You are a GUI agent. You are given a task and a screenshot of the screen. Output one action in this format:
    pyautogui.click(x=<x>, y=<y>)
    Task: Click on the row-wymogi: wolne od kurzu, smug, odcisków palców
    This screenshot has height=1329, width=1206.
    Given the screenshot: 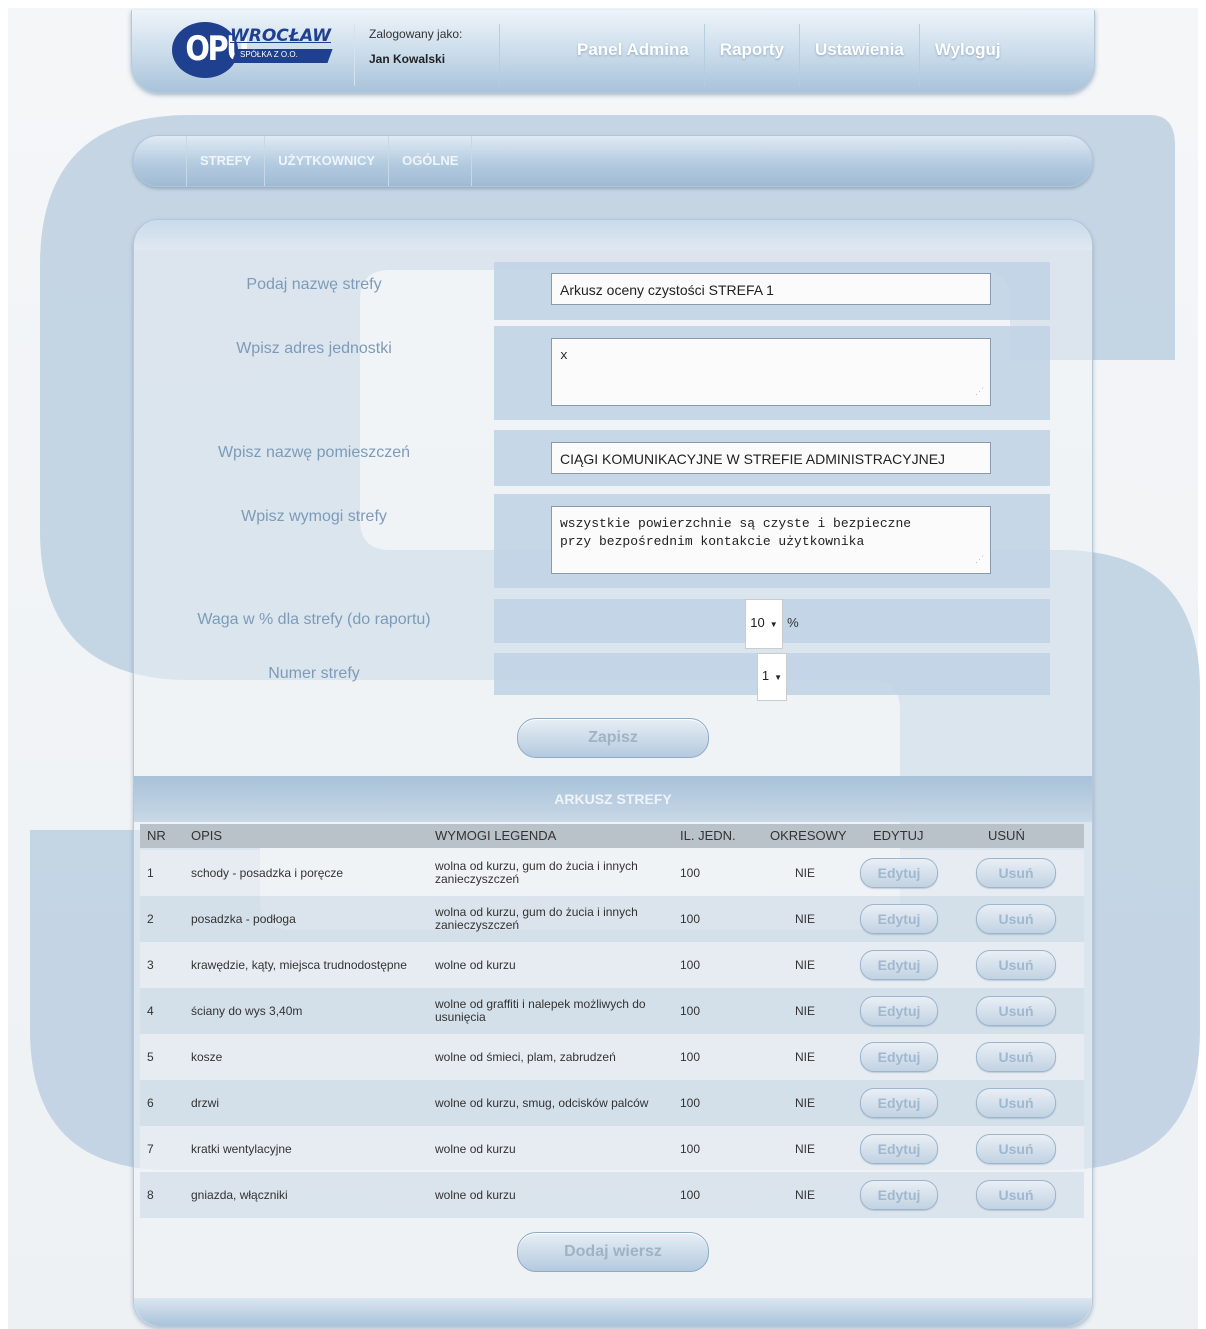 What is the action you would take?
    pyautogui.click(x=542, y=1102)
    